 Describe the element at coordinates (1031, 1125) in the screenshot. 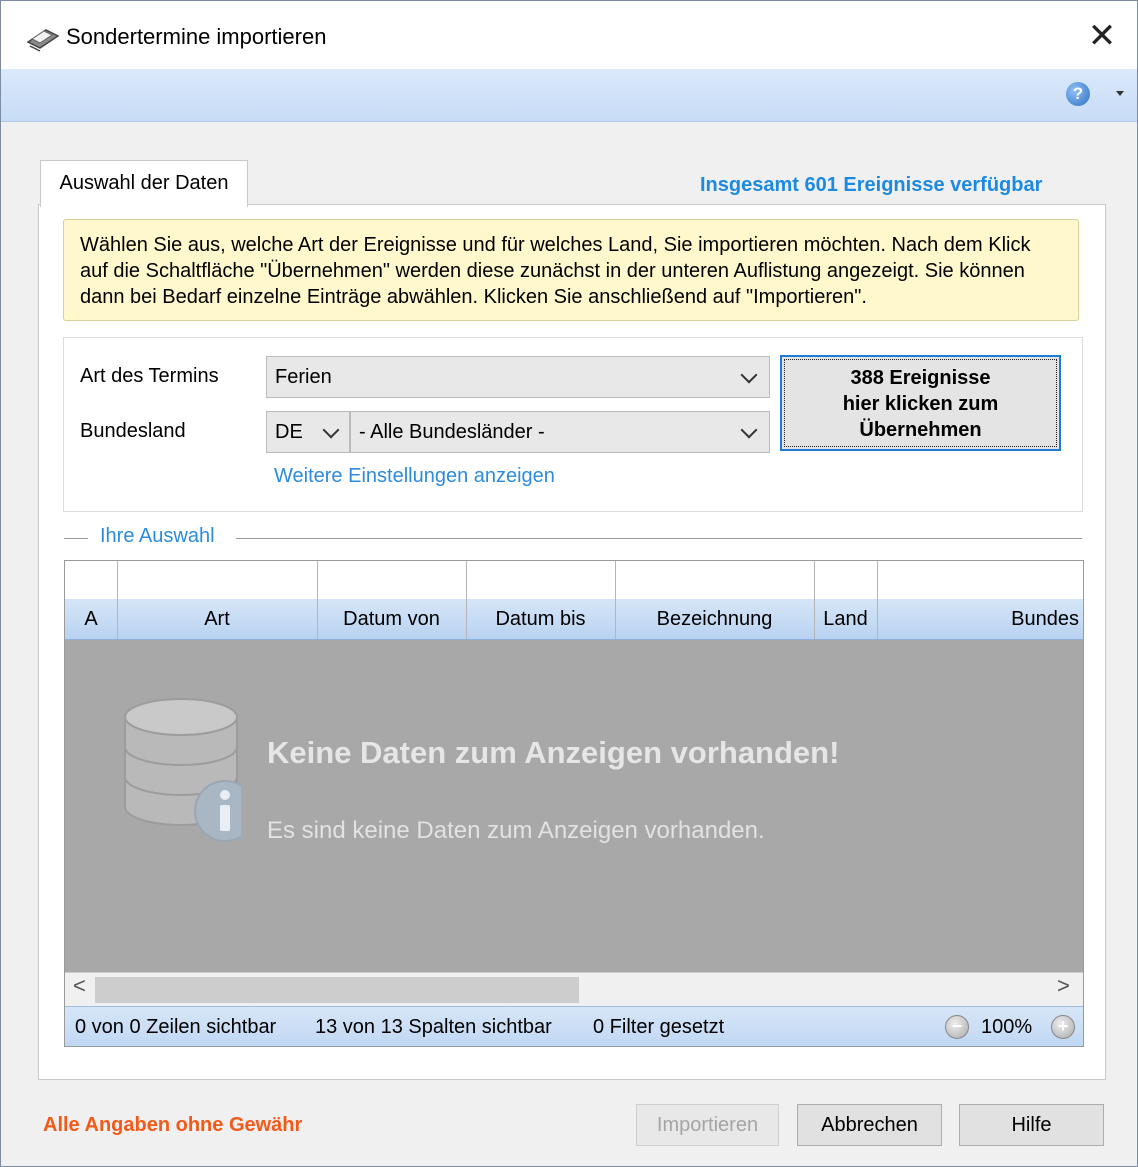

I see `help-button: Hilfe` at that location.